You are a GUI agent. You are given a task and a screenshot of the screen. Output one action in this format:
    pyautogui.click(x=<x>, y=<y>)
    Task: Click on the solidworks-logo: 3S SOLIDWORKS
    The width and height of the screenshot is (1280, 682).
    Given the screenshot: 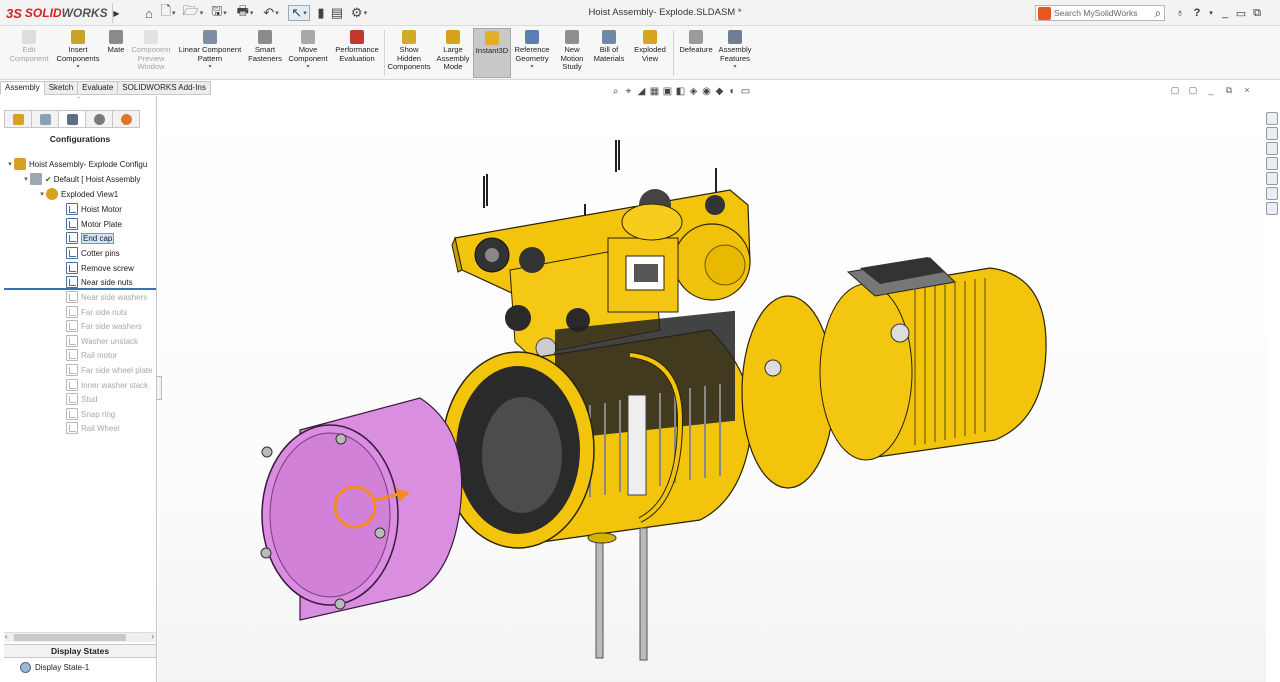 What is the action you would take?
    pyautogui.click(x=58, y=13)
    